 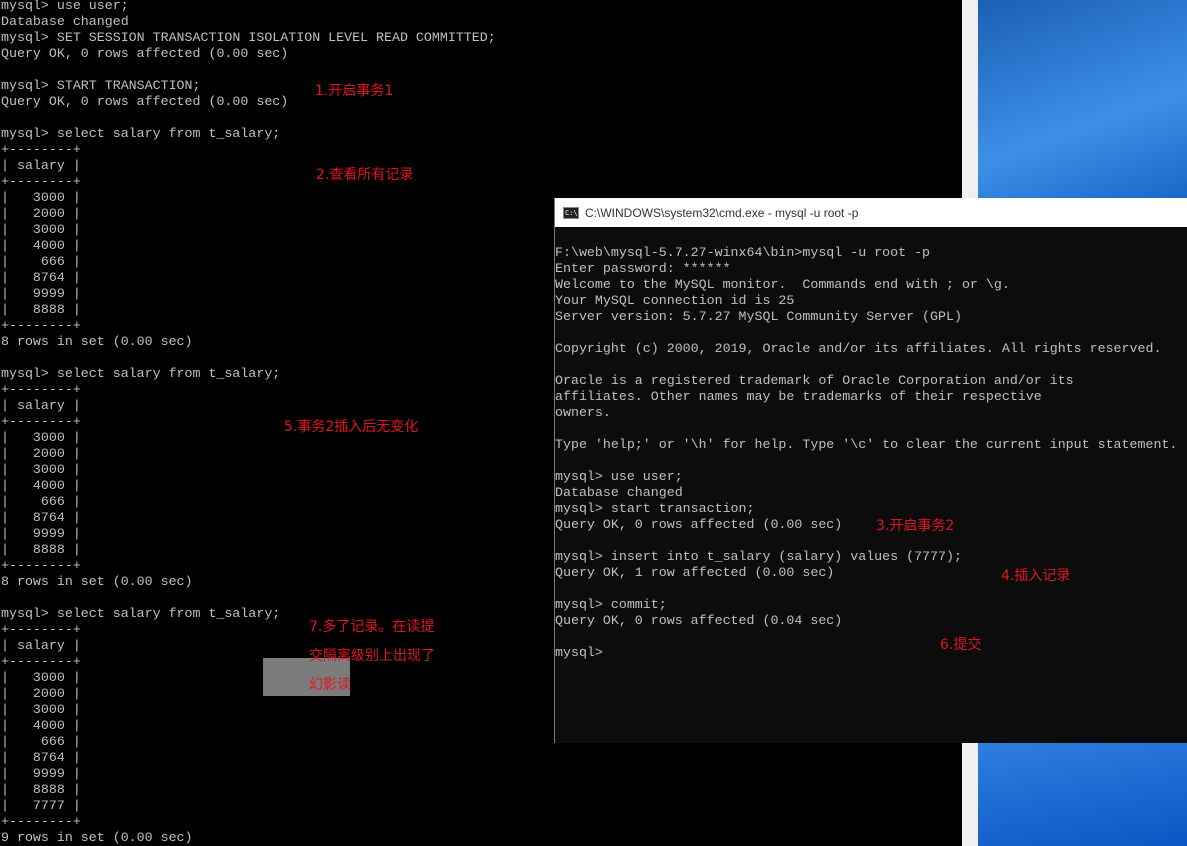 I want to click on annotation-start-tx2: 3.开启事务2, so click(x=915, y=526).